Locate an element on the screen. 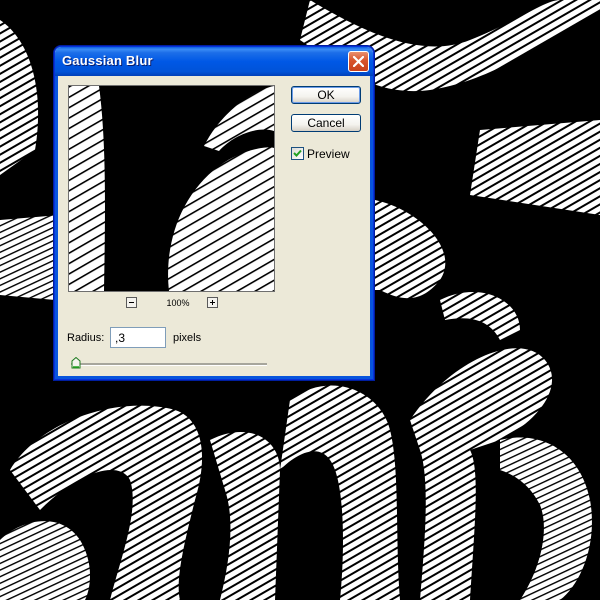  radius-slider-thumb is located at coordinates (76, 362).